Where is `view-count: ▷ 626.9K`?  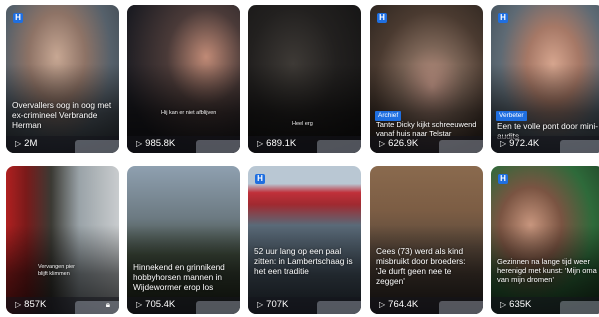
view-count: ▷ 626.9K is located at coordinates (399, 143).